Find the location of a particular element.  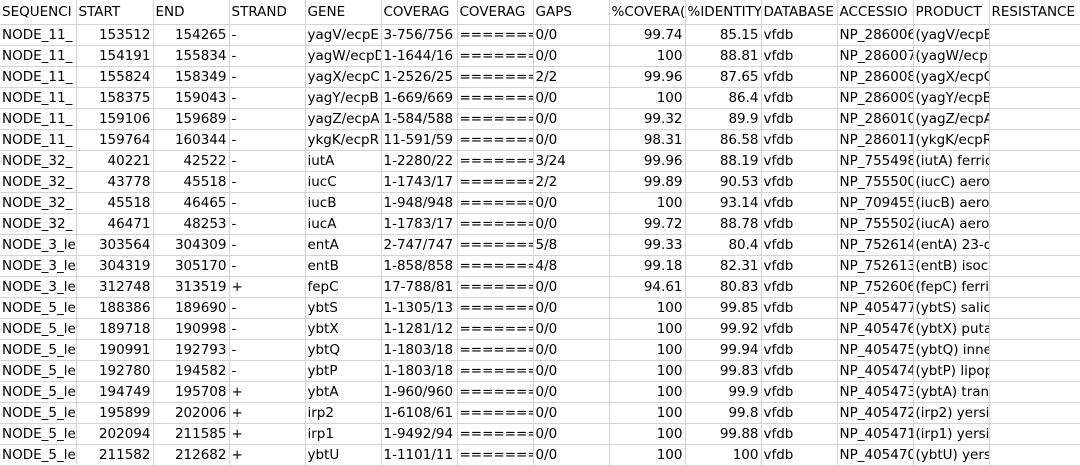

cell-pct-identity: 88.19 is located at coordinates (723, 161).